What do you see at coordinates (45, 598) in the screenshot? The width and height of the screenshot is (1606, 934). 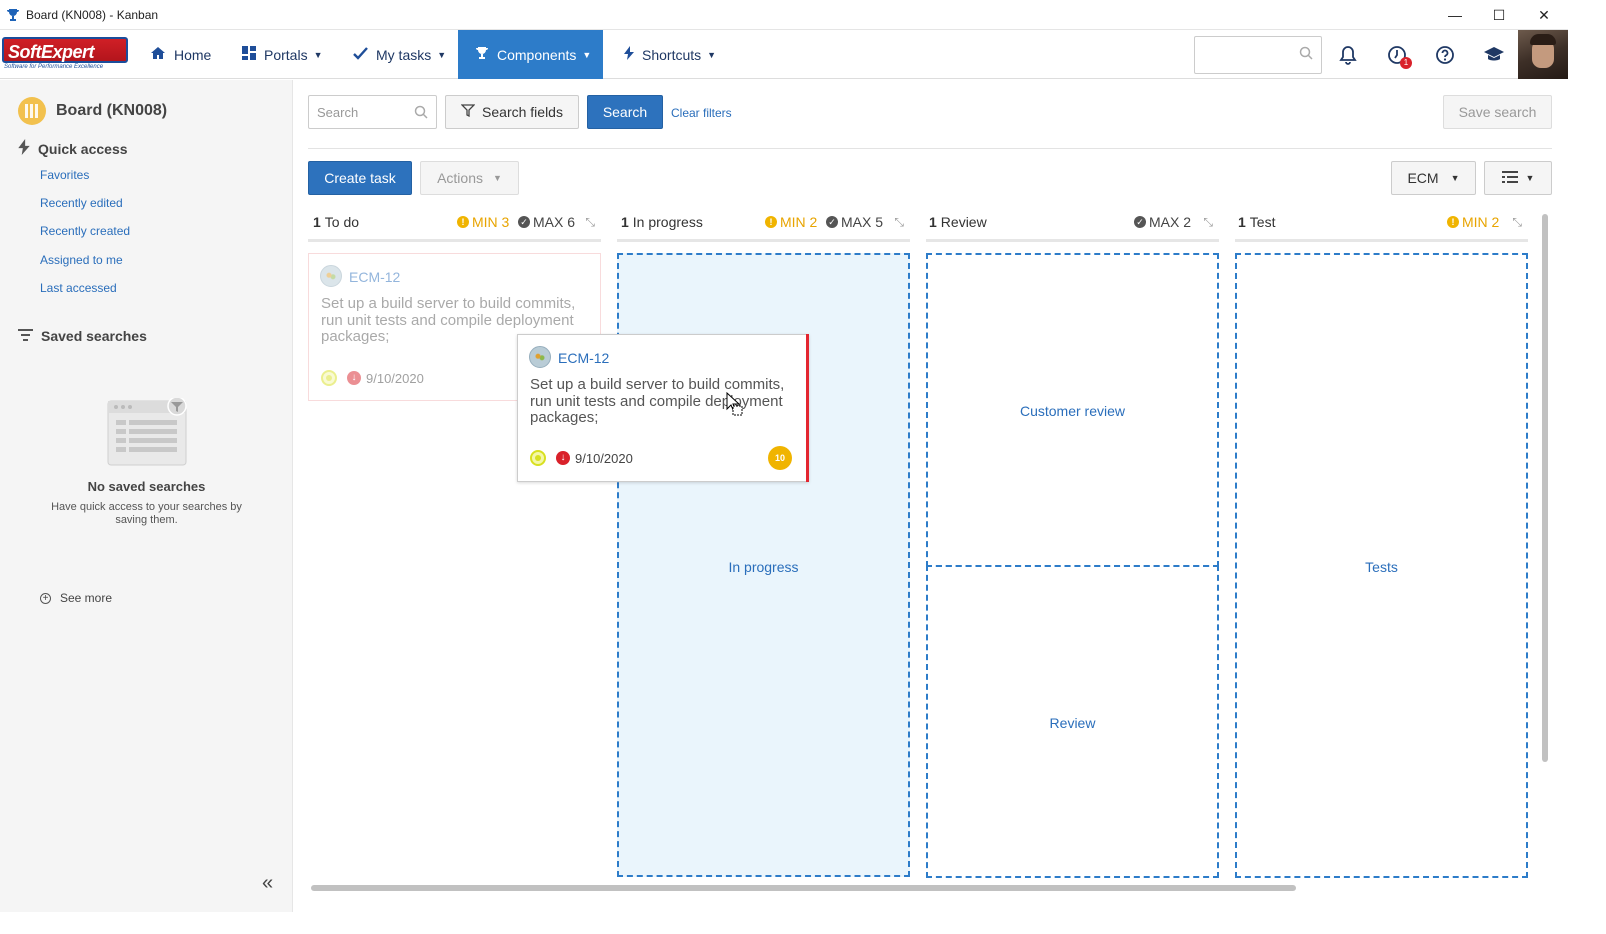 I see `plus-circle-icon: +` at bounding box center [45, 598].